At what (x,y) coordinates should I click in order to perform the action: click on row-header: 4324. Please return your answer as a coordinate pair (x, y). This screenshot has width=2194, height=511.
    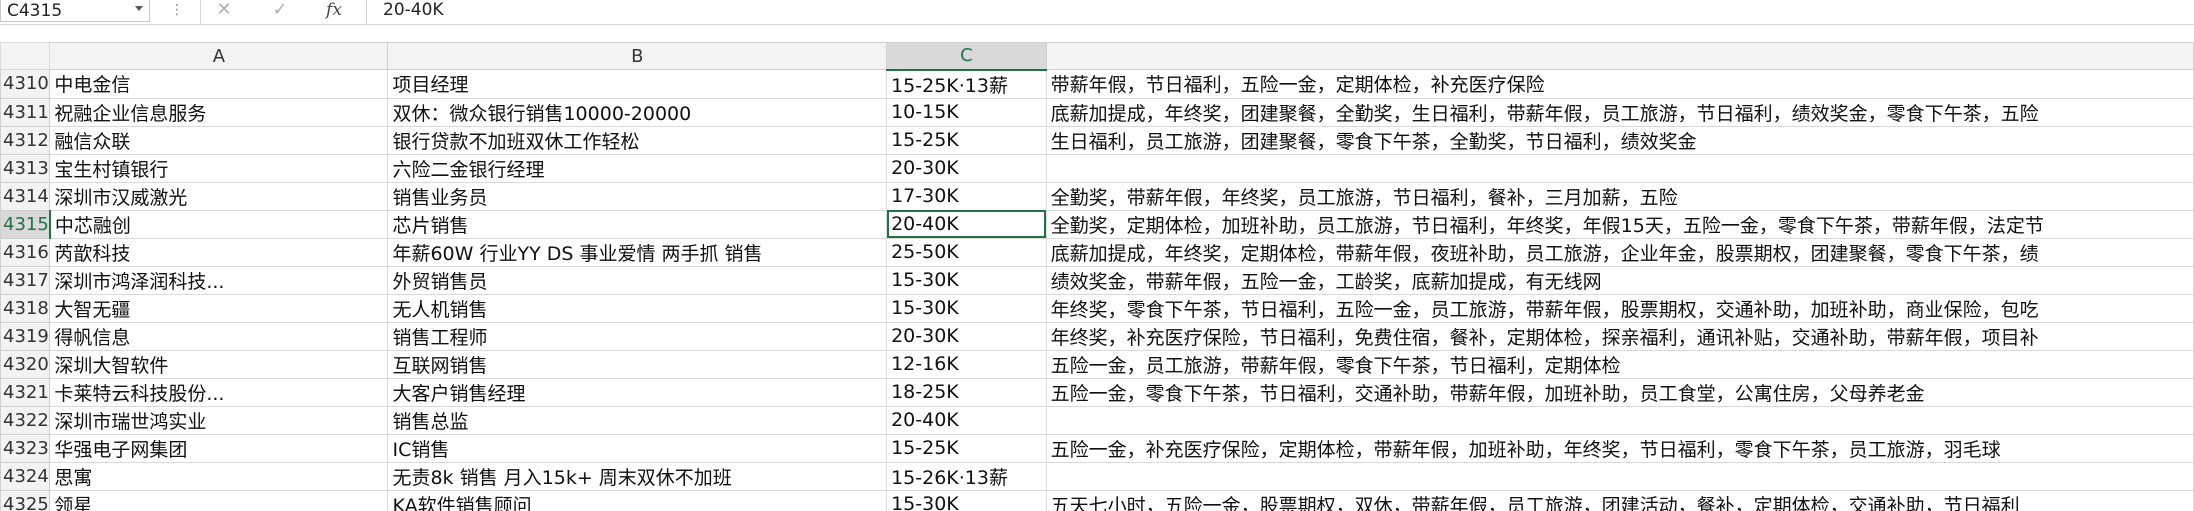
    Looking at the image, I should click on (25, 476).